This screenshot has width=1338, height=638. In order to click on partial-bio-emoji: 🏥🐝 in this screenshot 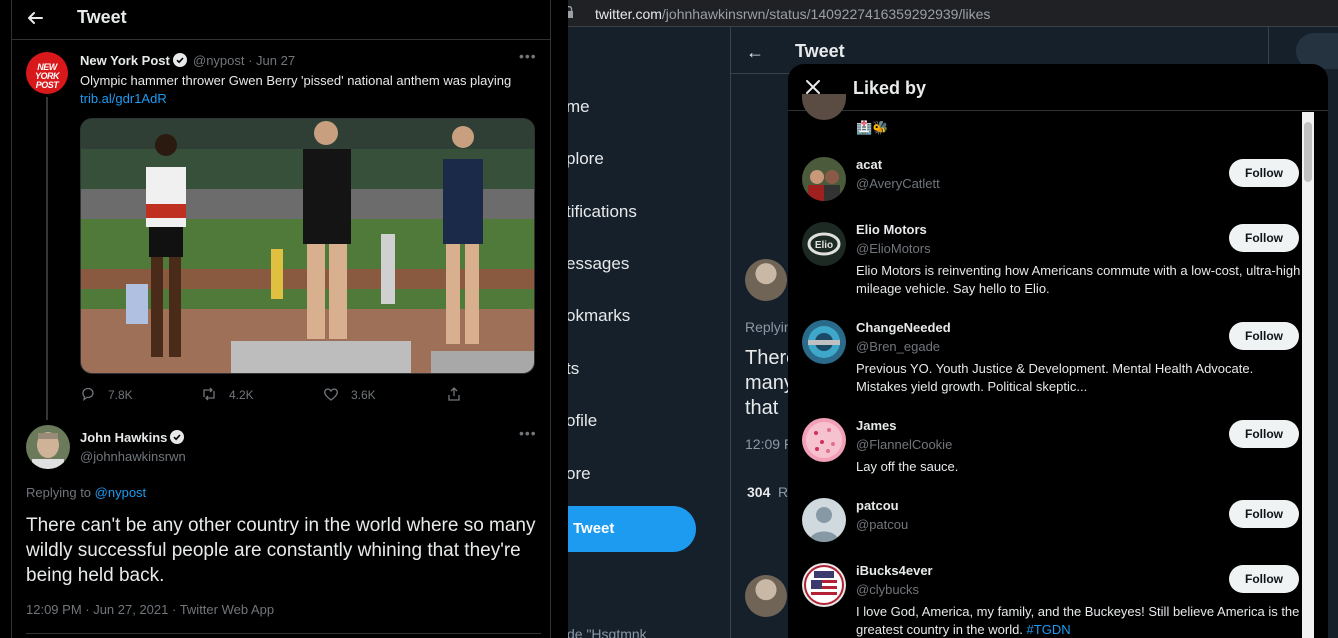, I will do `click(872, 127)`.